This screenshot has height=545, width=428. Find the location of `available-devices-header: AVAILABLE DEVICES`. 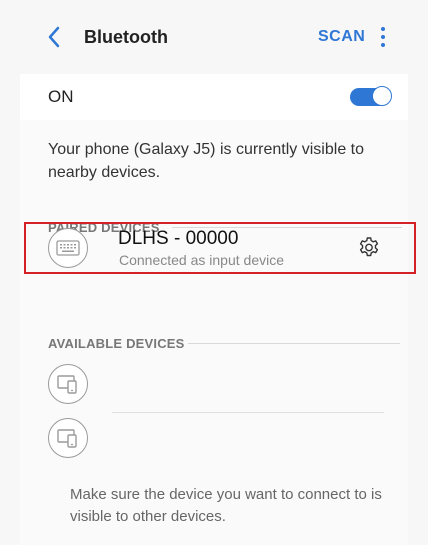

available-devices-header: AVAILABLE DEVICES is located at coordinates (116, 343).